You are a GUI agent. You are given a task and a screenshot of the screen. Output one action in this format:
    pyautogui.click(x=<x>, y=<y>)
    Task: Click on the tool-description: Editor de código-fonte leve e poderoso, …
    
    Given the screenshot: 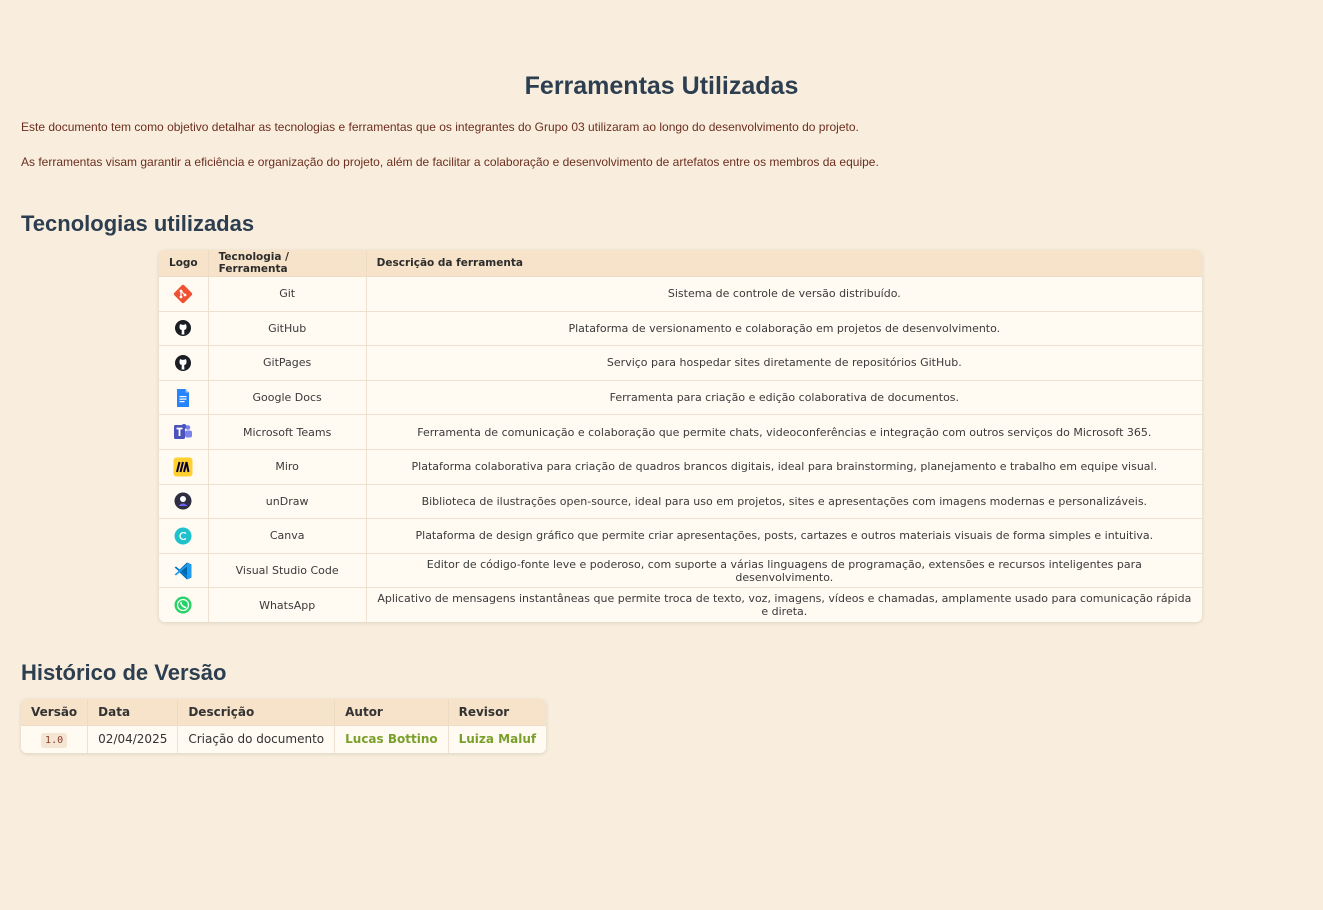 What is the action you would take?
    pyautogui.click(x=784, y=571)
    